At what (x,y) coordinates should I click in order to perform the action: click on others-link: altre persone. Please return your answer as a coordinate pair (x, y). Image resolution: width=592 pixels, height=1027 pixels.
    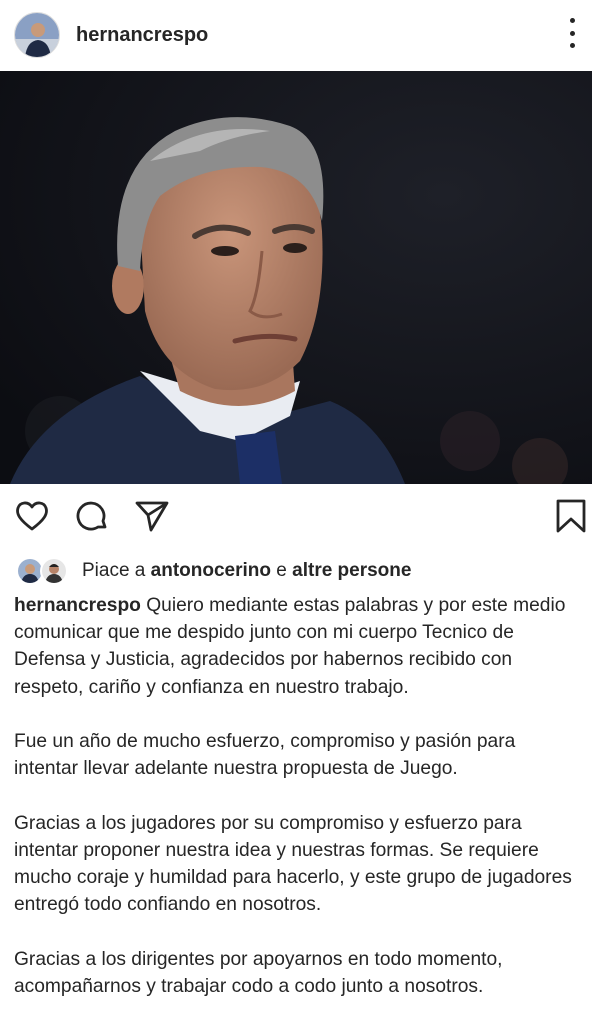
    Looking at the image, I should click on (351, 570).